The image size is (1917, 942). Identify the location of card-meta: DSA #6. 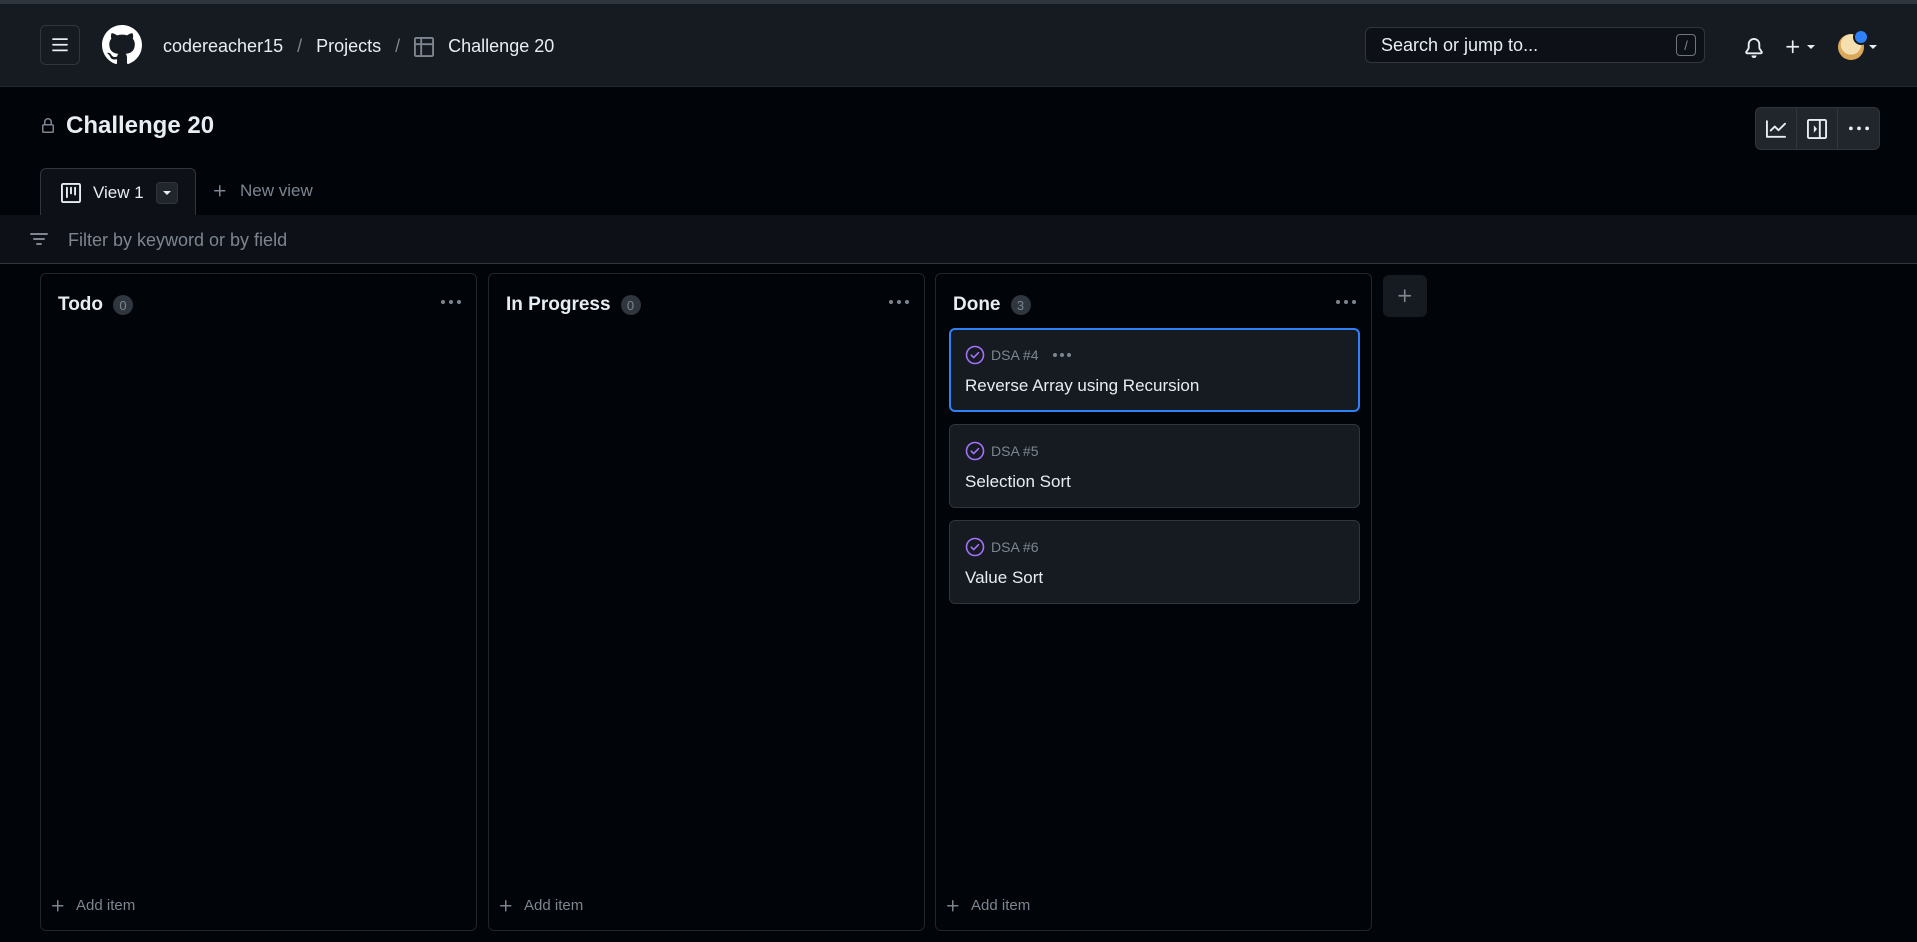
(1001, 547).